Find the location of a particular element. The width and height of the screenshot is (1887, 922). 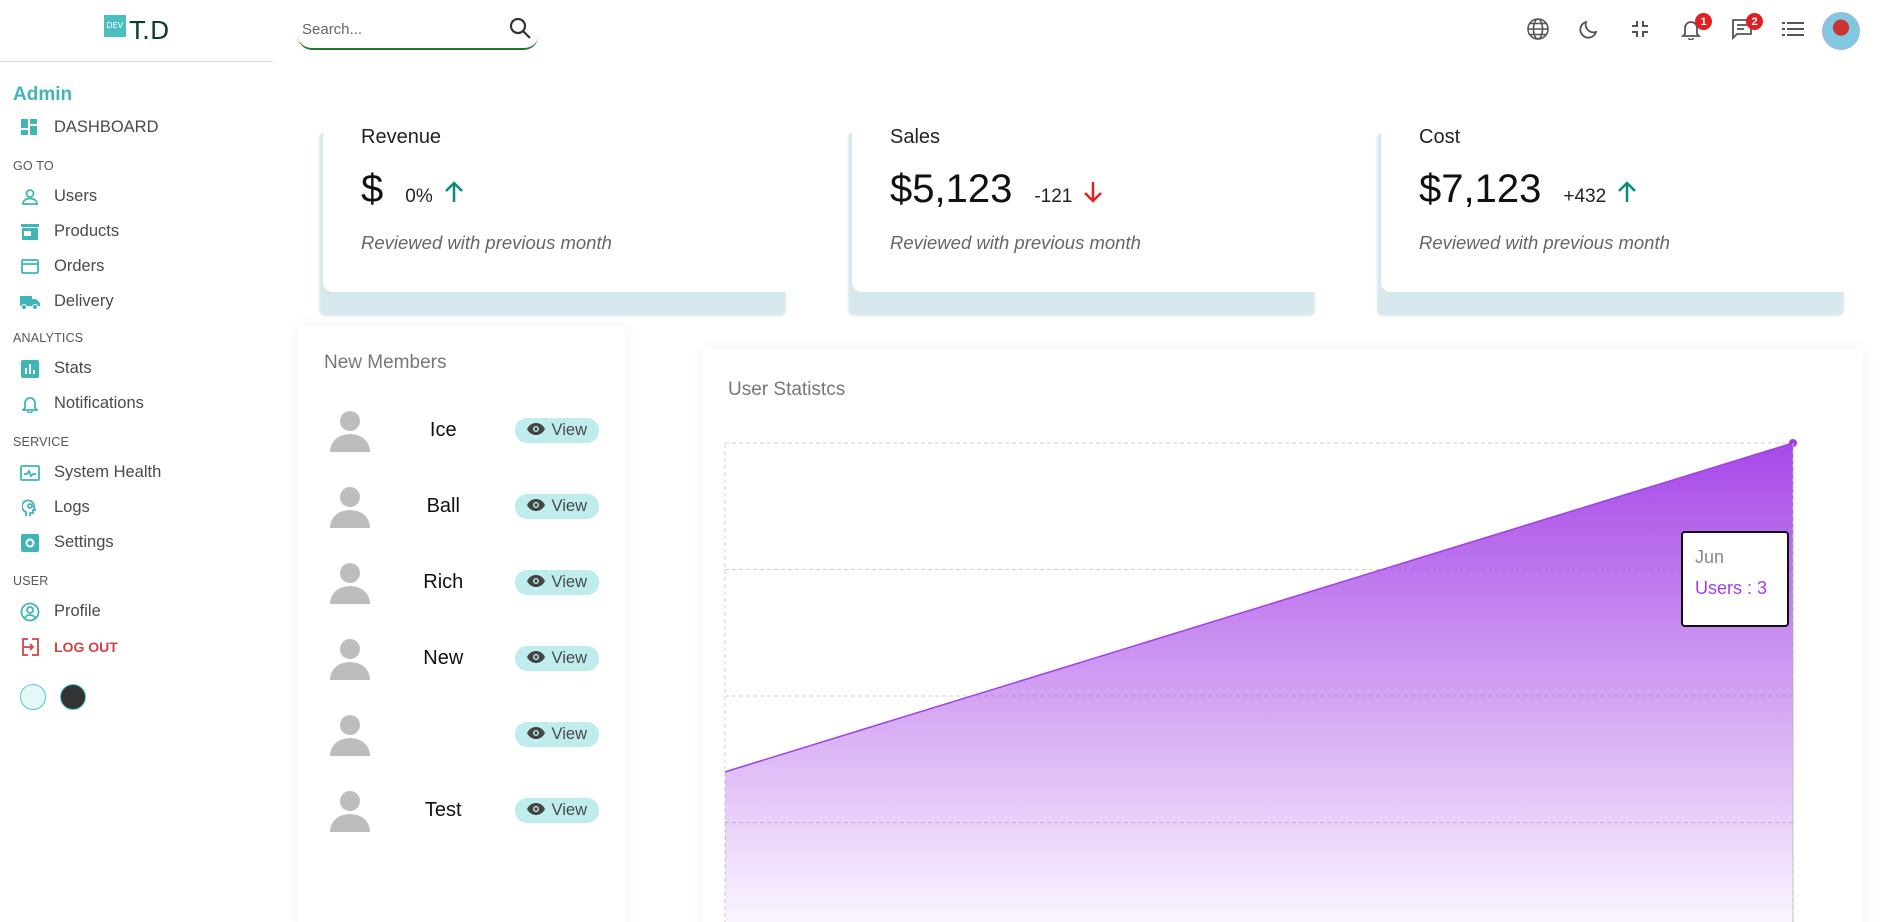

notifications-button: 1 is located at coordinates (1690, 31).